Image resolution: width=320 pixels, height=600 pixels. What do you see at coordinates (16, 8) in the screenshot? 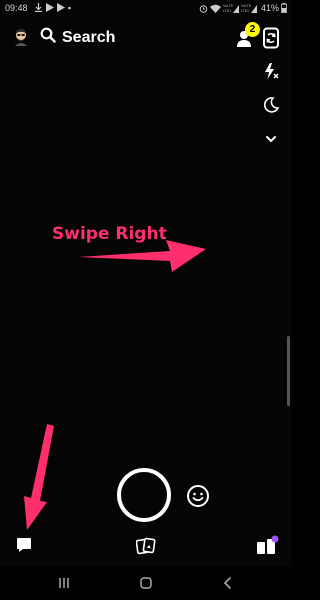
I see `status-time: 09:48` at bounding box center [16, 8].